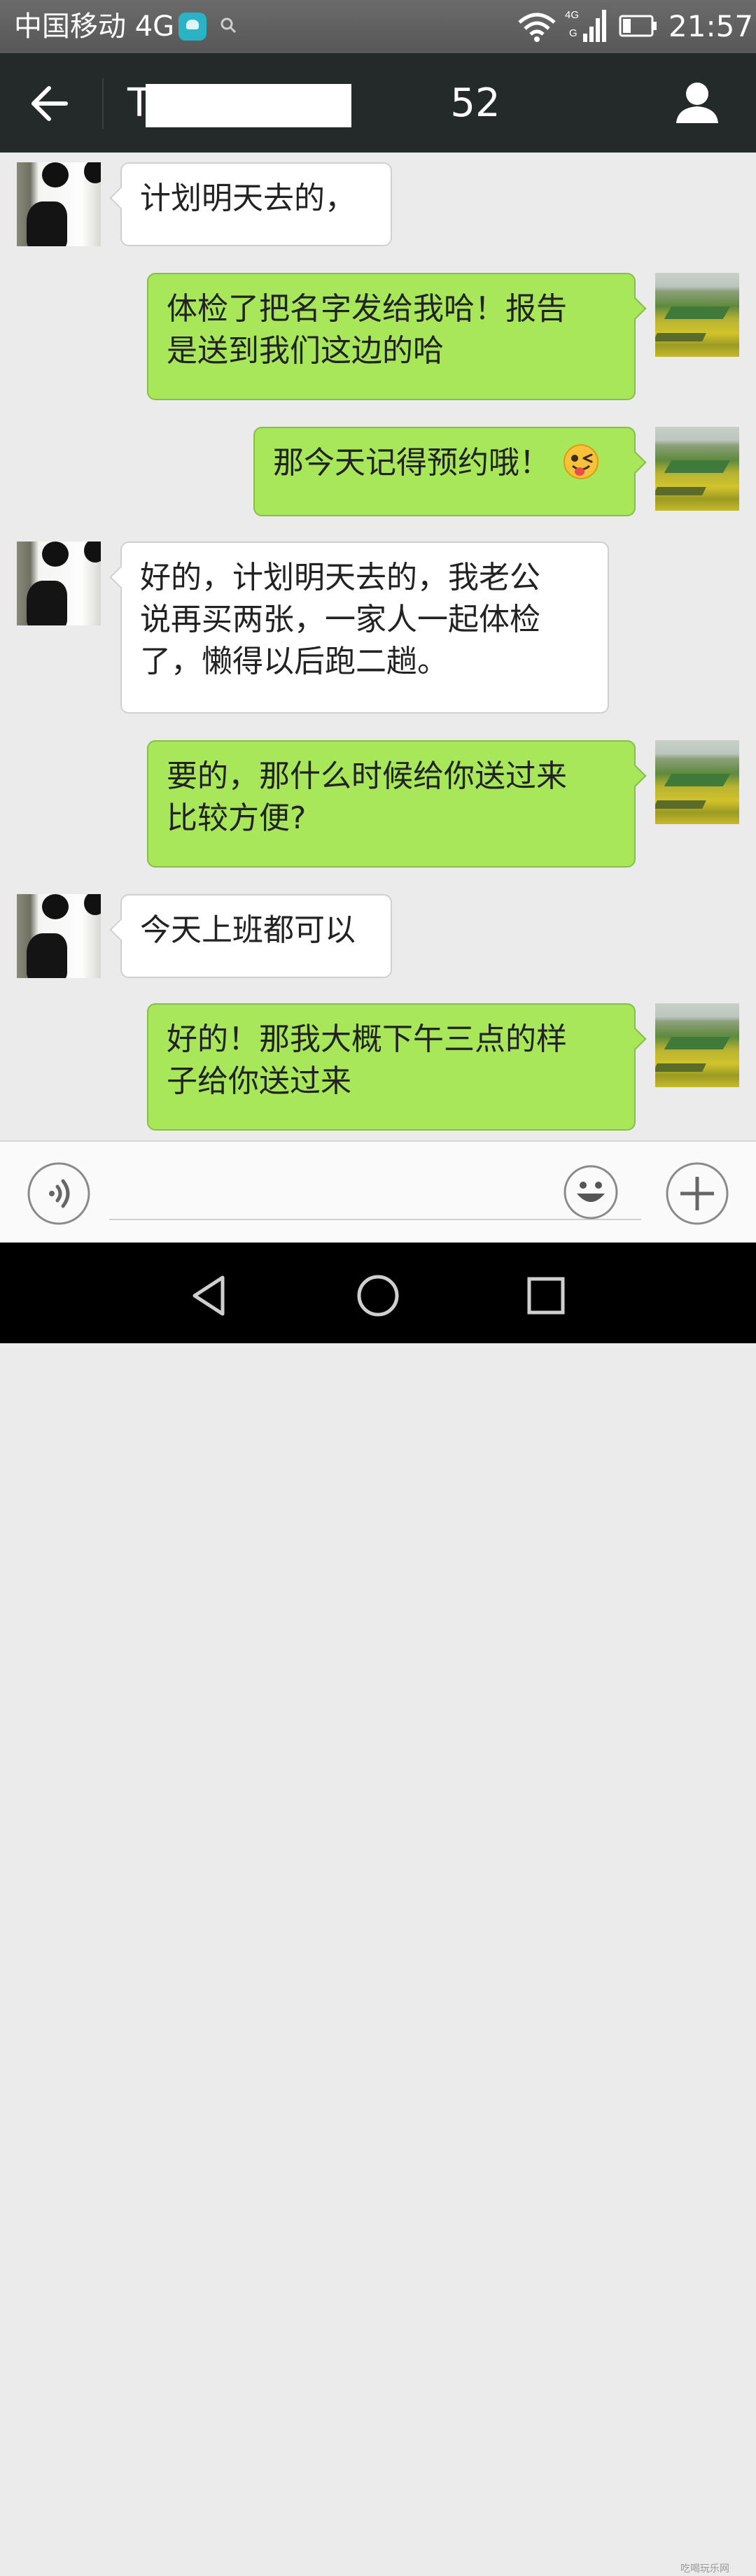  What do you see at coordinates (638, 26) in the screenshot?
I see `battery-icon` at bounding box center [638, 26].